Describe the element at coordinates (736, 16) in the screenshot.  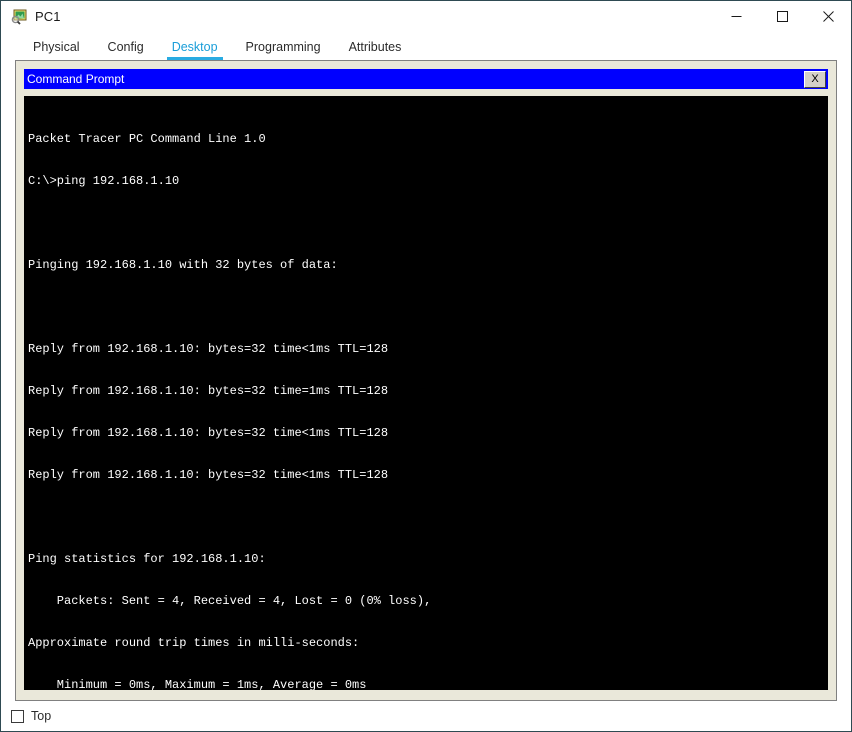
I see `minimize-button` at that location.